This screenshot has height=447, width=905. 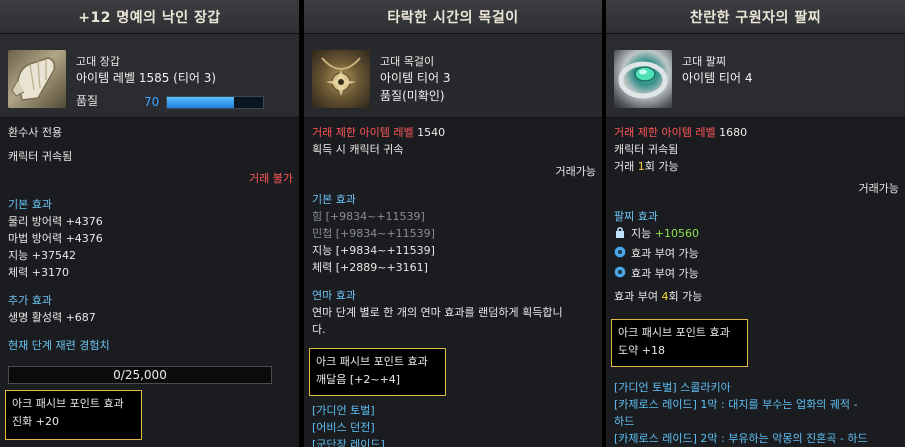 I want to click on ark-passive-box: 아크 패시브 포인트 효과 진화 +20, so click(x=73, y=415).